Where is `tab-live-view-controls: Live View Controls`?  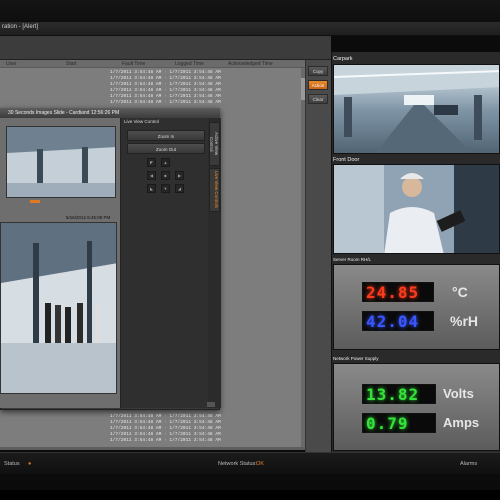 tab-live-view-controls: Live View Controls is located at coordinates (214, 190).